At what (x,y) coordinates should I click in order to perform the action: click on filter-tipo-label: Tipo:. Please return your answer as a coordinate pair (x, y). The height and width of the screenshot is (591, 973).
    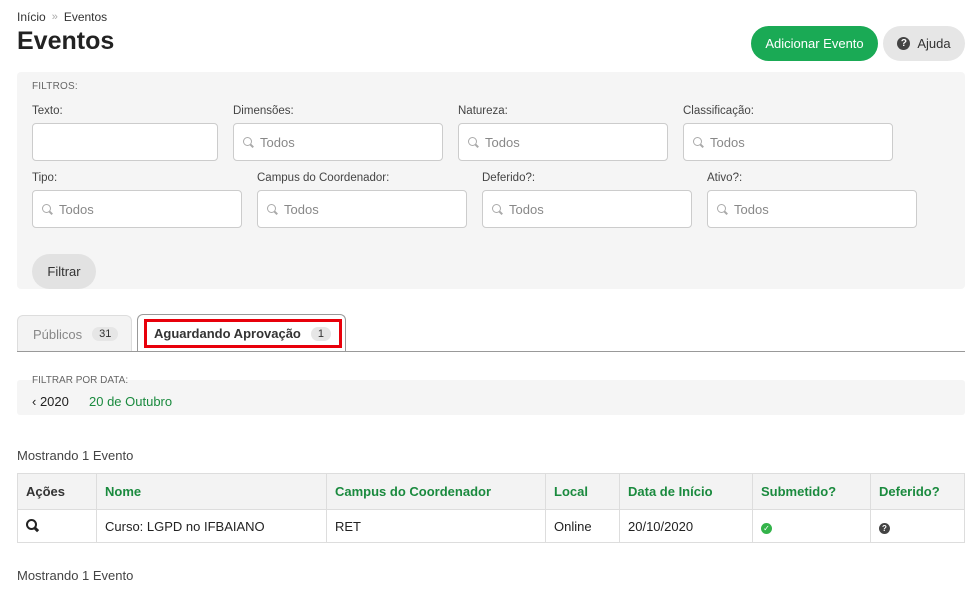
    Looking at the image, I should click on (45, 178).